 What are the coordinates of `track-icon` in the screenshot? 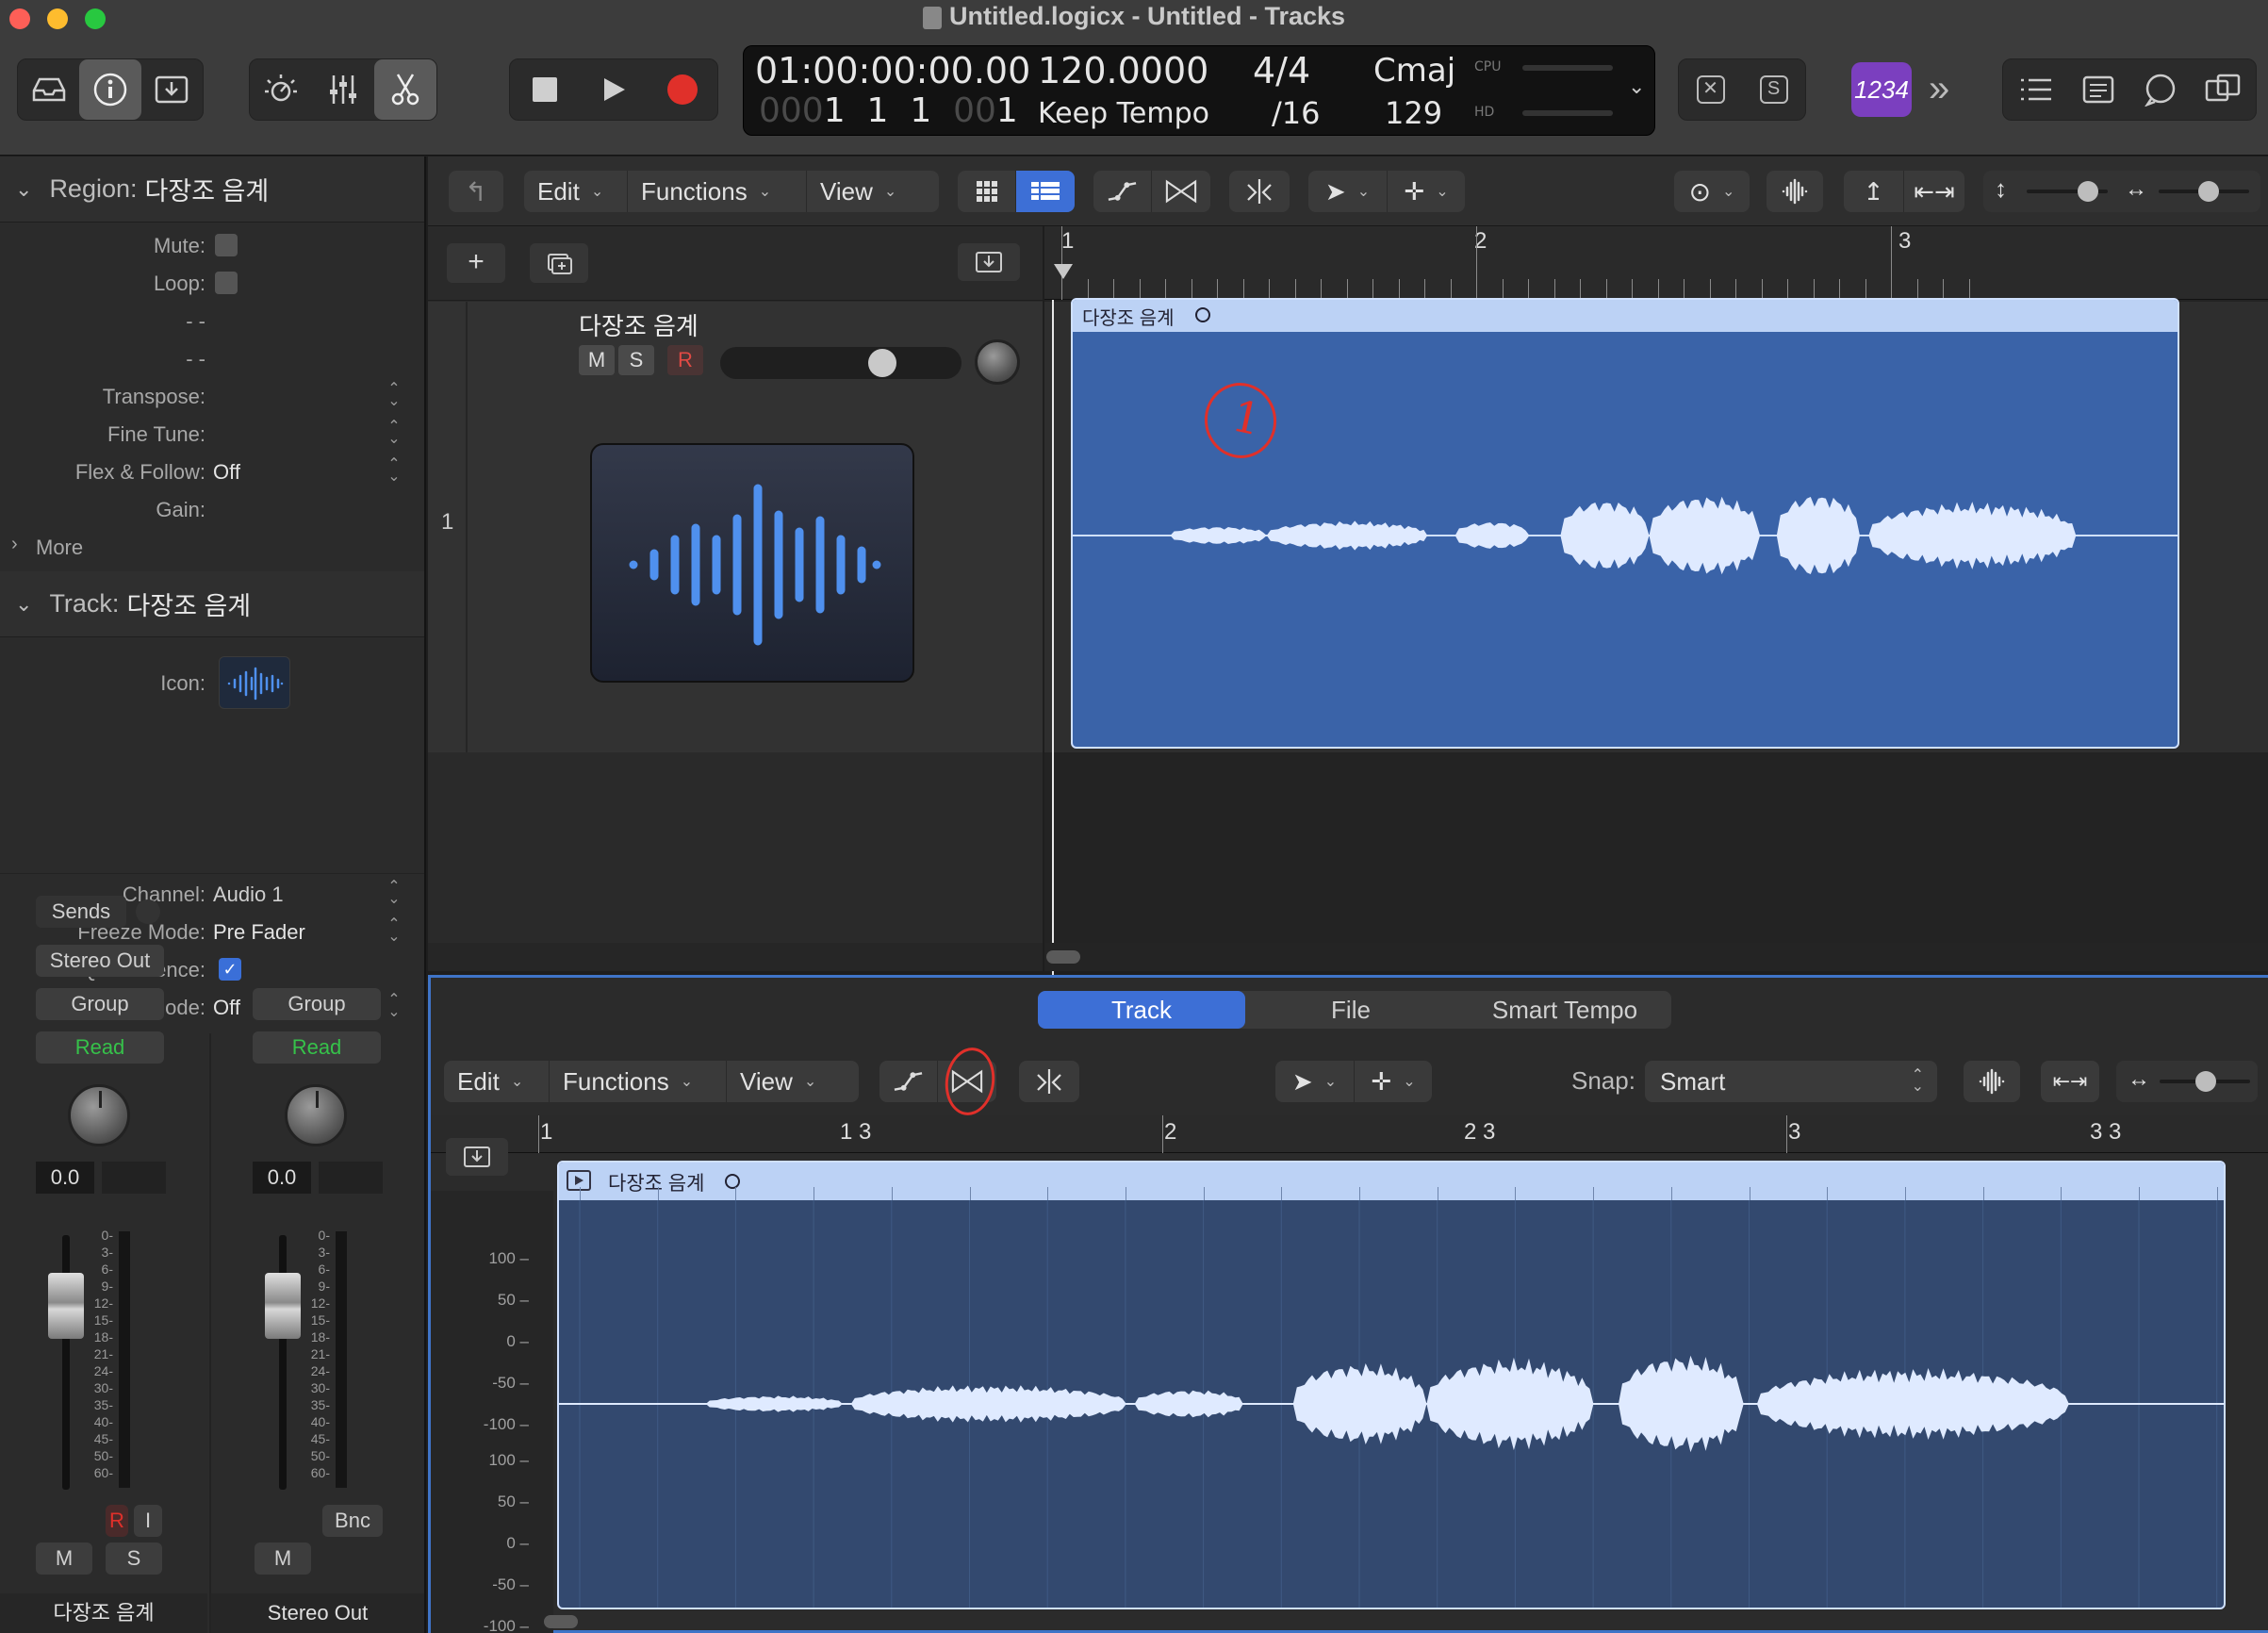 It's located at (255, 682).